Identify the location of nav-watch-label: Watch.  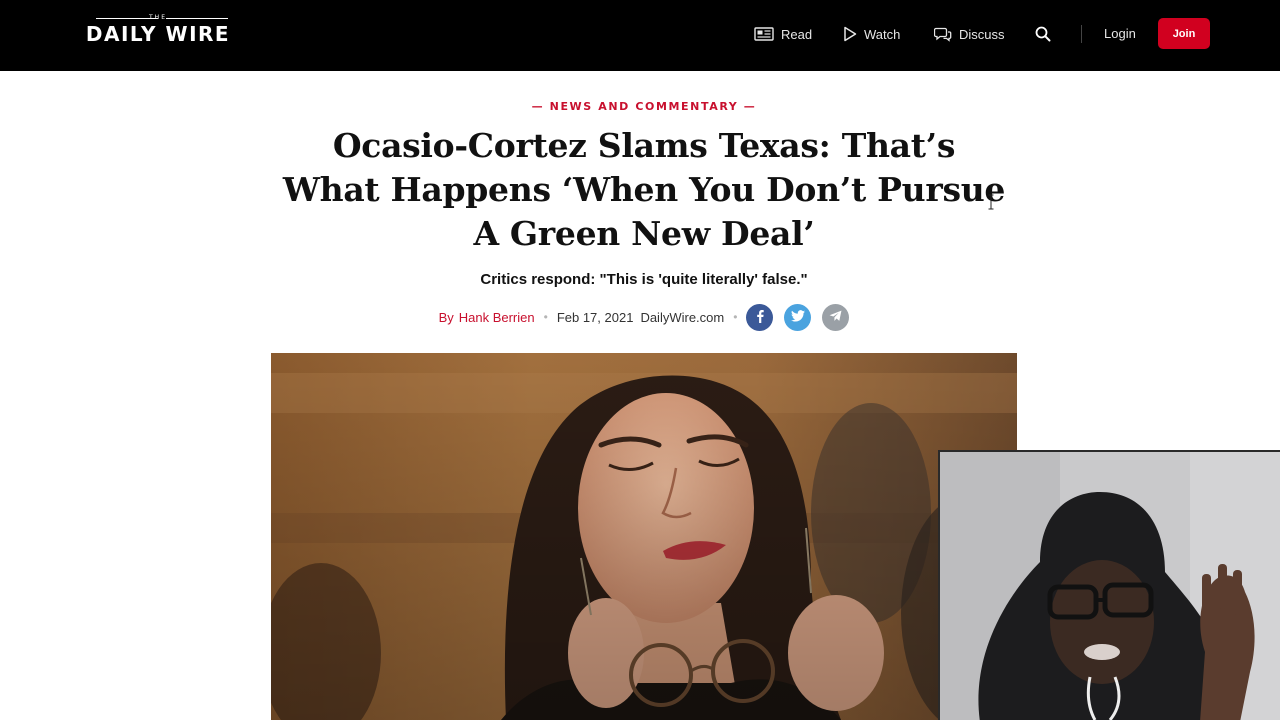
(882, 34).